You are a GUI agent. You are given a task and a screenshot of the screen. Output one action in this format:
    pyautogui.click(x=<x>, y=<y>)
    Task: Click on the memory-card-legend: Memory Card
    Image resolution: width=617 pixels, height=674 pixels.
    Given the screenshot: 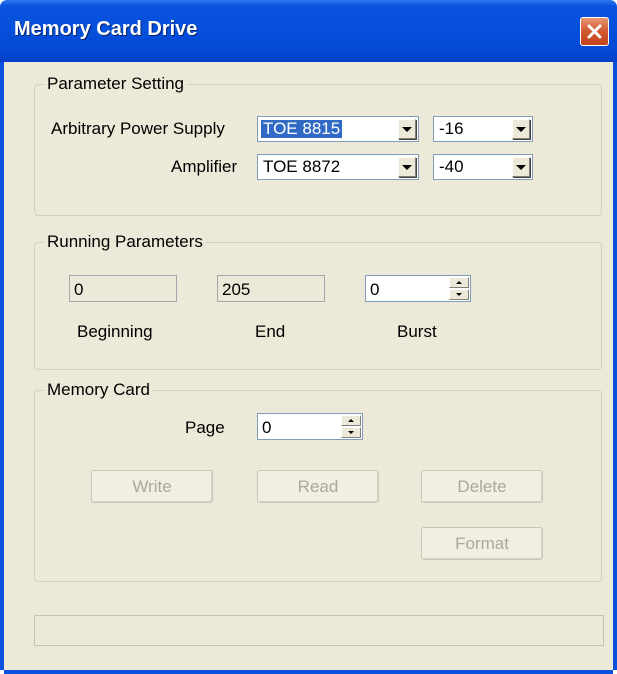 What is the action you would take?
    pyautogui.click(x=98, y=390)
    